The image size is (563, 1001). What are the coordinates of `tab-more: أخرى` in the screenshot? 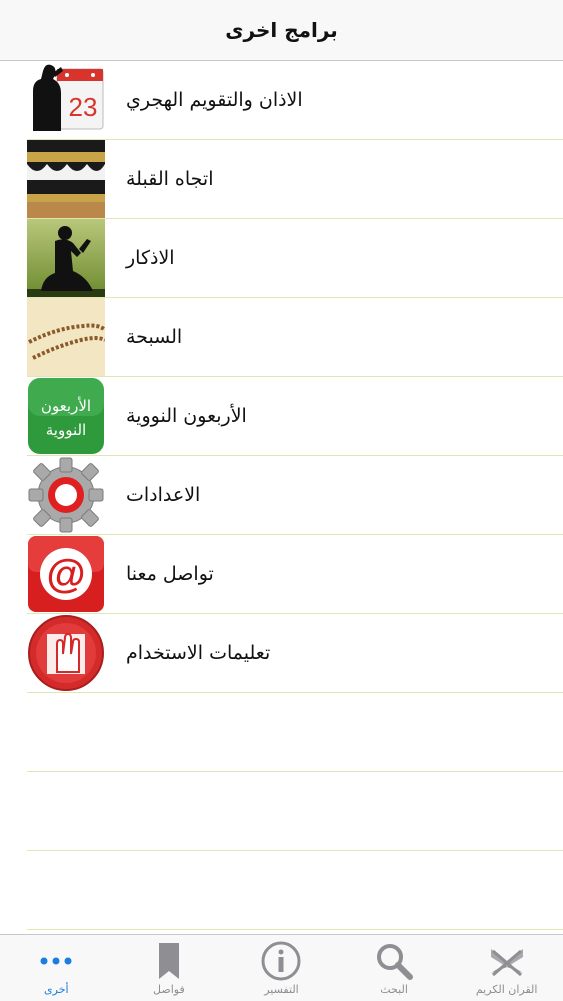 It's located at (56, 968).